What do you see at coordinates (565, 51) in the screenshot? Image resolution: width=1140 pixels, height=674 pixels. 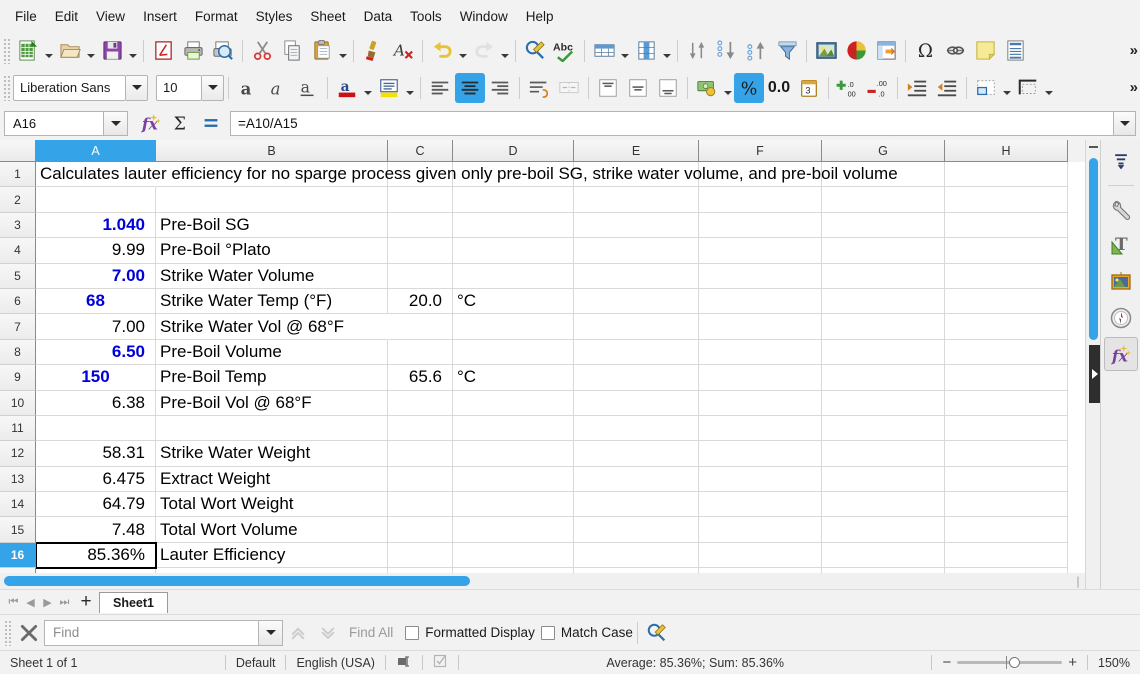 I see `spelling-icon: Abc` at bounding box center [565, 51].